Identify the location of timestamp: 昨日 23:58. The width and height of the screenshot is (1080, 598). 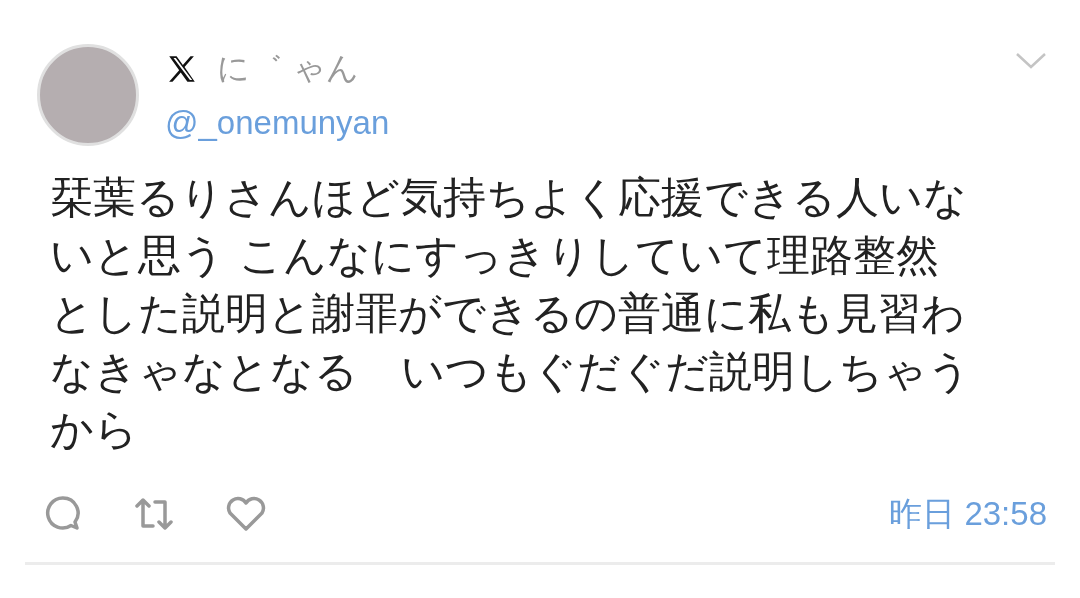
(968, 513).